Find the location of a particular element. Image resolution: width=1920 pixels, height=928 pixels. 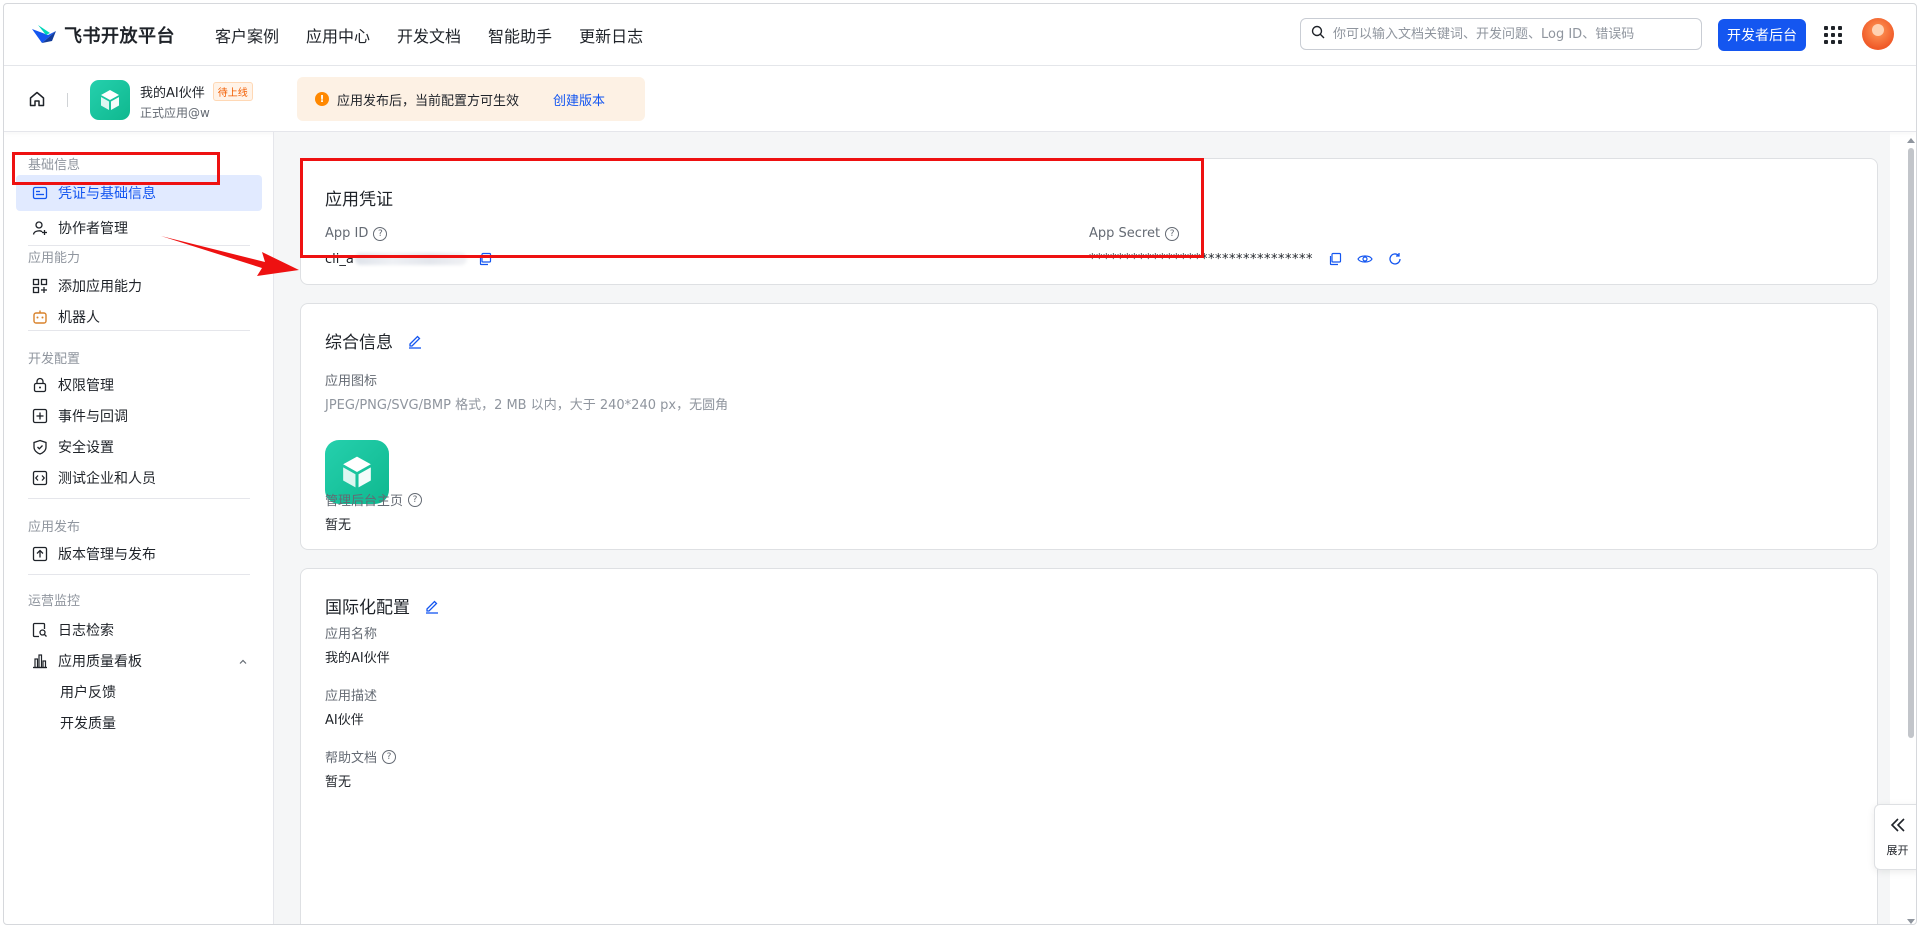

sidebar-item-label: 日志检索 is located at coordinates (86, 631).